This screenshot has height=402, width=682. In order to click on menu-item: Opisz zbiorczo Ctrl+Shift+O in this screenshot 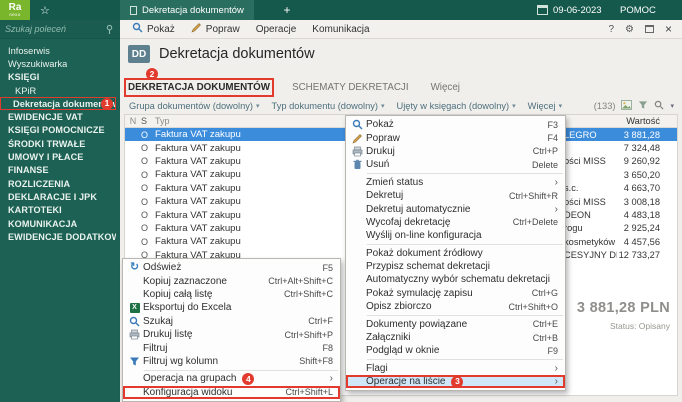, I will do `click(455, 306)`.